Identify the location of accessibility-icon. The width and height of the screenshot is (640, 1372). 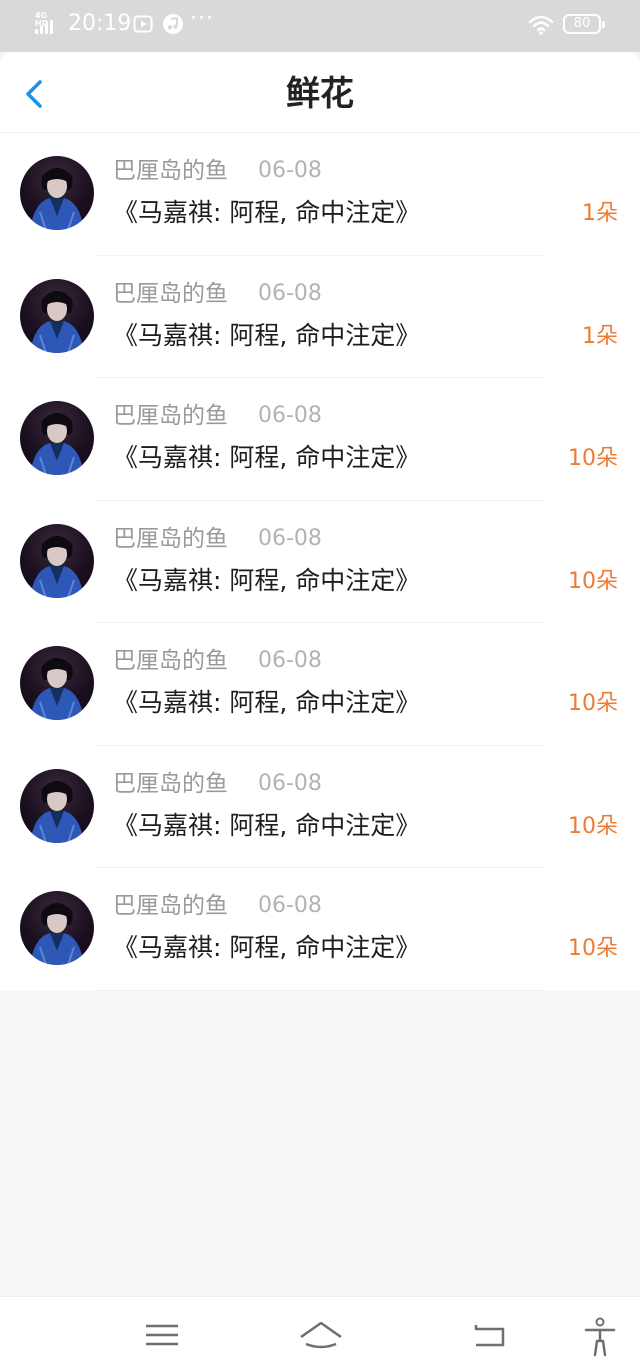
(600, 1337).